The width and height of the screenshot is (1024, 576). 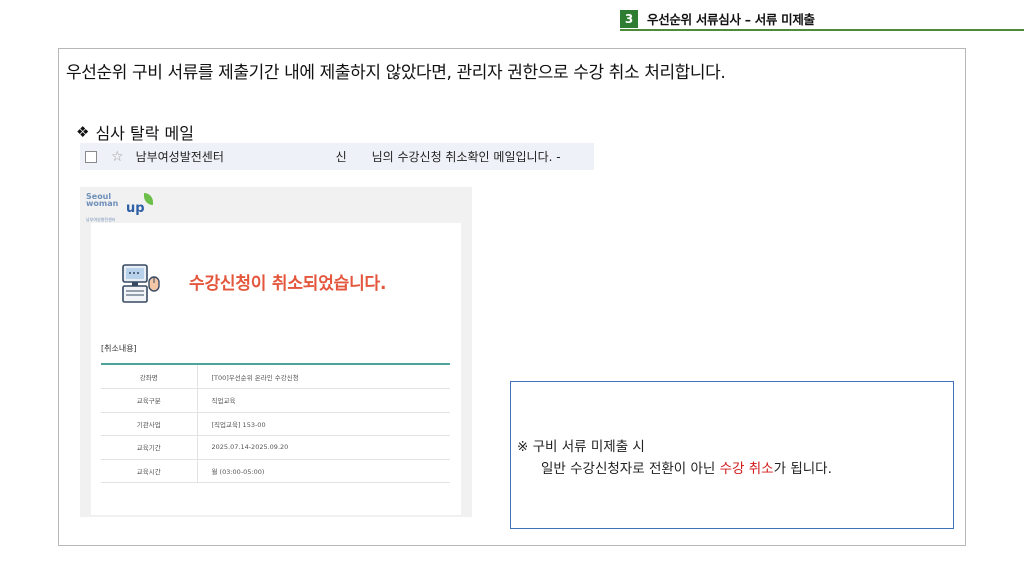 What do you see at coordinates (119, 348) in the screenshot?
I see `cancel-details-label: [취소내용]` at bounding box center [119, 348].